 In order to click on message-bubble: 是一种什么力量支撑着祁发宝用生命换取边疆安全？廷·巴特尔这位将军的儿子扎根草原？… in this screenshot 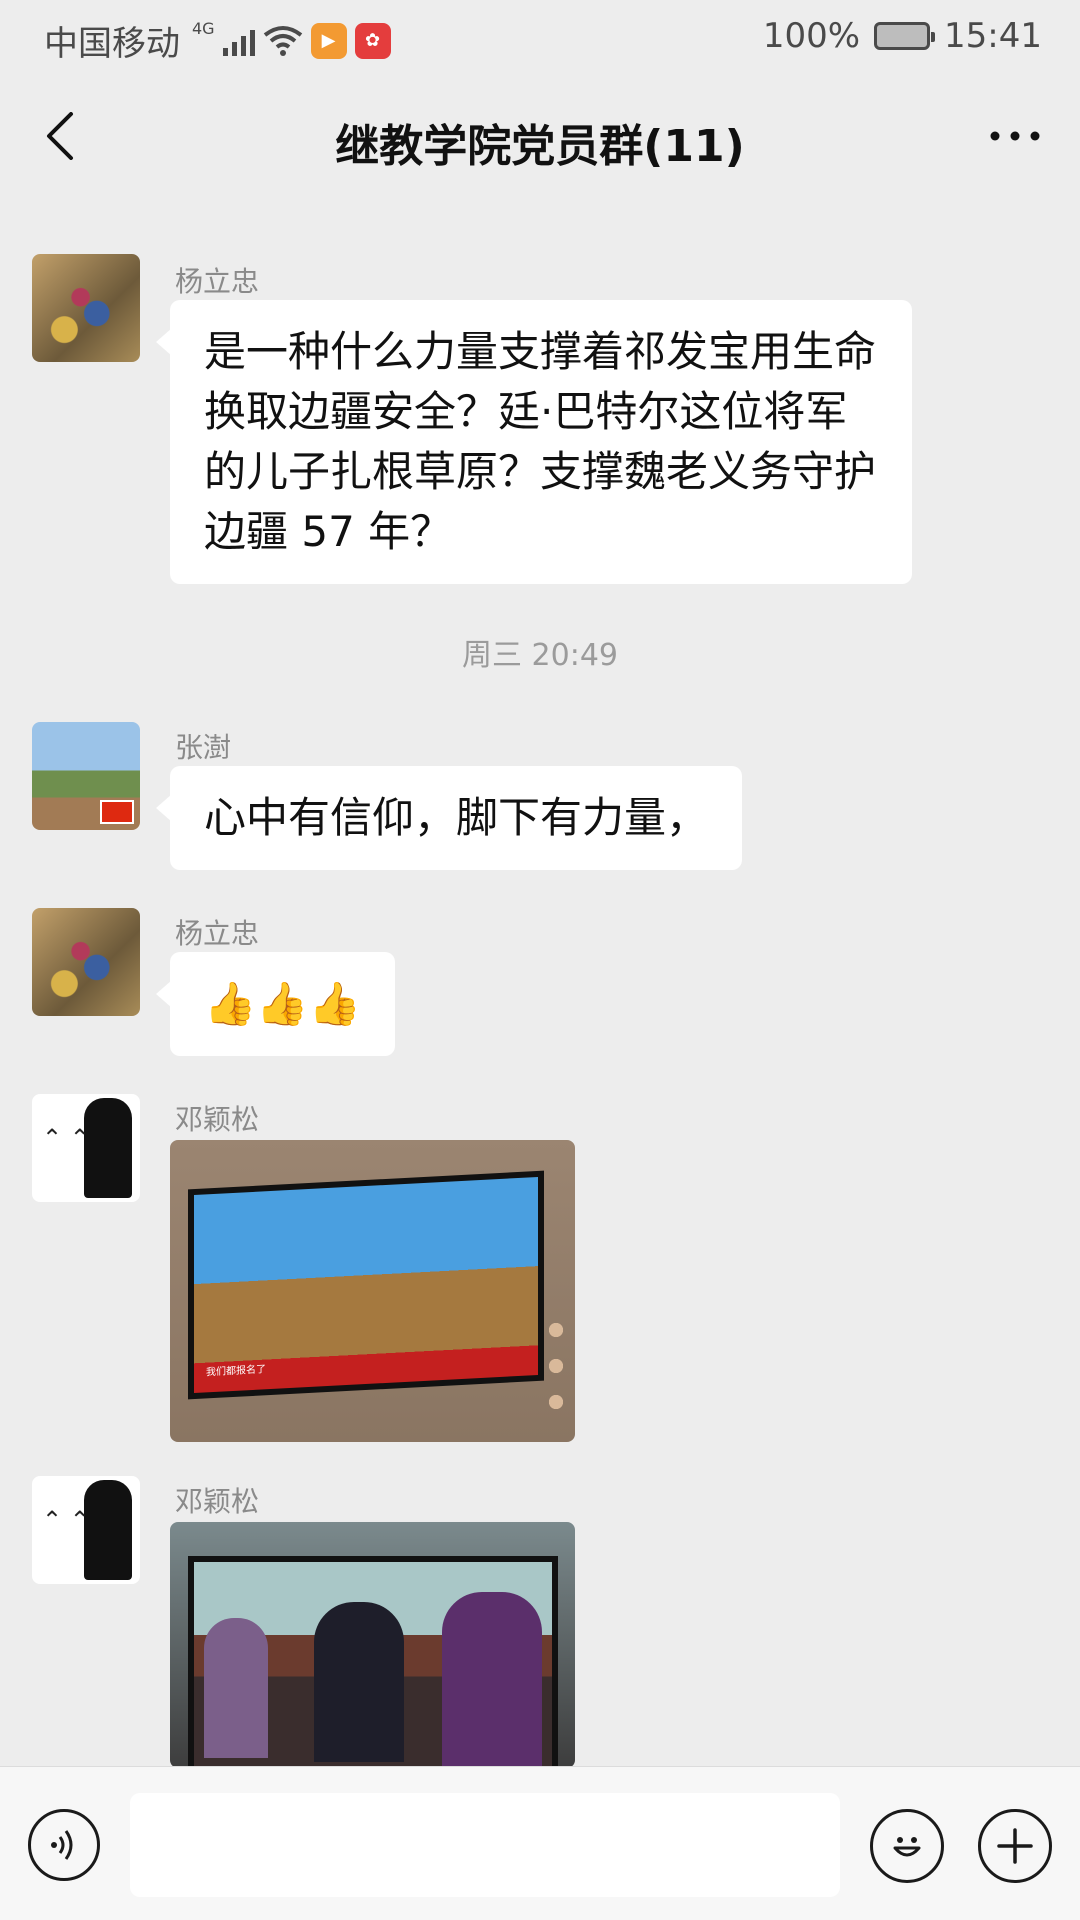, I will do `click(534, 442)`.